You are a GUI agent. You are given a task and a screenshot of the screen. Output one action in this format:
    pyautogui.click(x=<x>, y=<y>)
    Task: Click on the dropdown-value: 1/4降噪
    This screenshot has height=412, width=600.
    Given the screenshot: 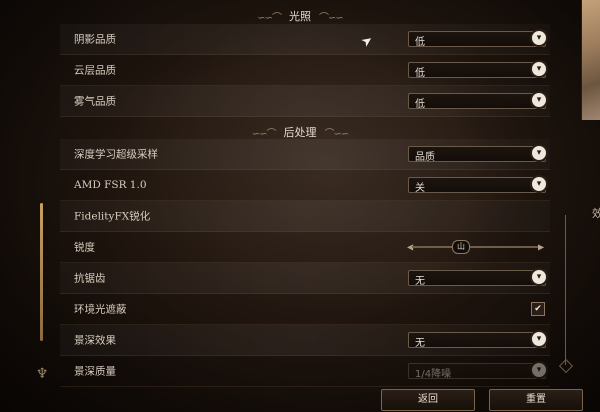 What is the action you would take?
    pyautogui.click(x=433, y=374)
    